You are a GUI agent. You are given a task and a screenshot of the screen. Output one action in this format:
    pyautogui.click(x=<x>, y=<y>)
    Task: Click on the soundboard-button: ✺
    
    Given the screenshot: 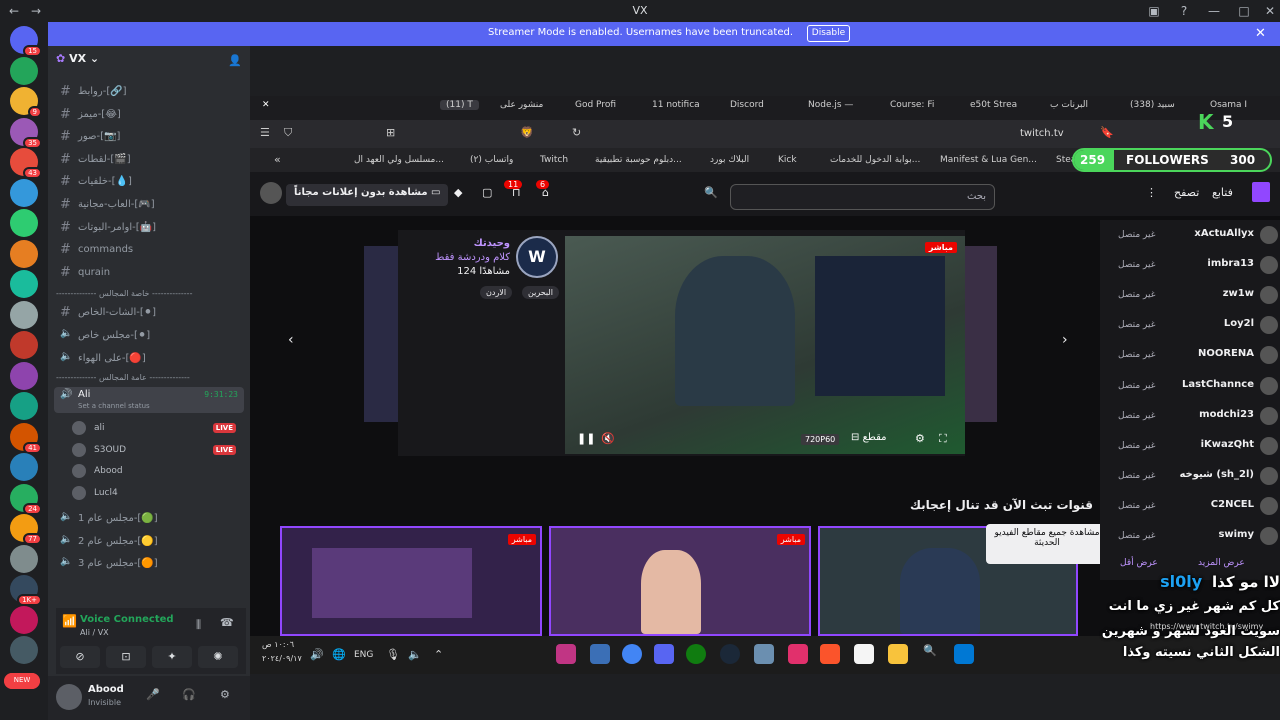 What is the action you would take?
    pyautogui.click(x=218, y=657)
    